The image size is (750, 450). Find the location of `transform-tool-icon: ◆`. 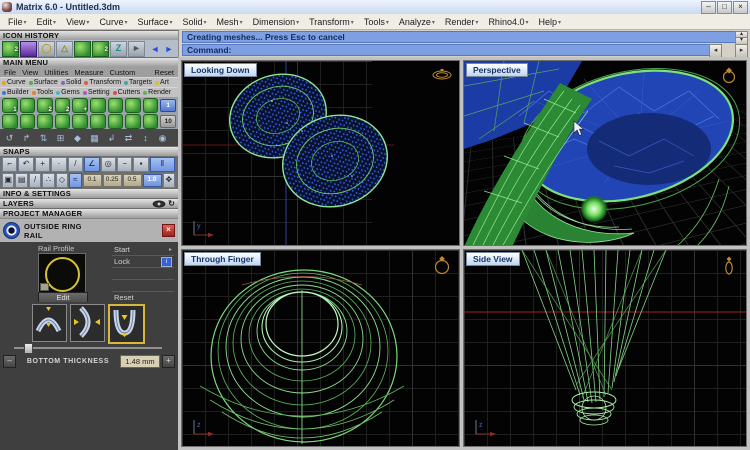

transform-tool-icon: ◆ is located at coordinates (77, 138).